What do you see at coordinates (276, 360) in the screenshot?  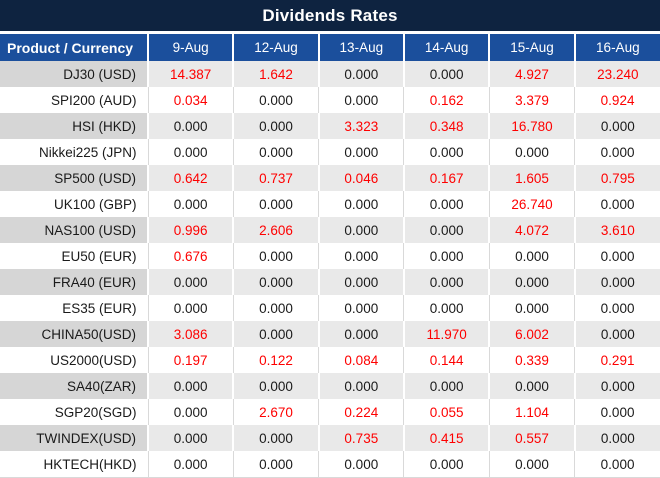 I see `rate-value-cell: 0.122` at bounding box center [276, 360].